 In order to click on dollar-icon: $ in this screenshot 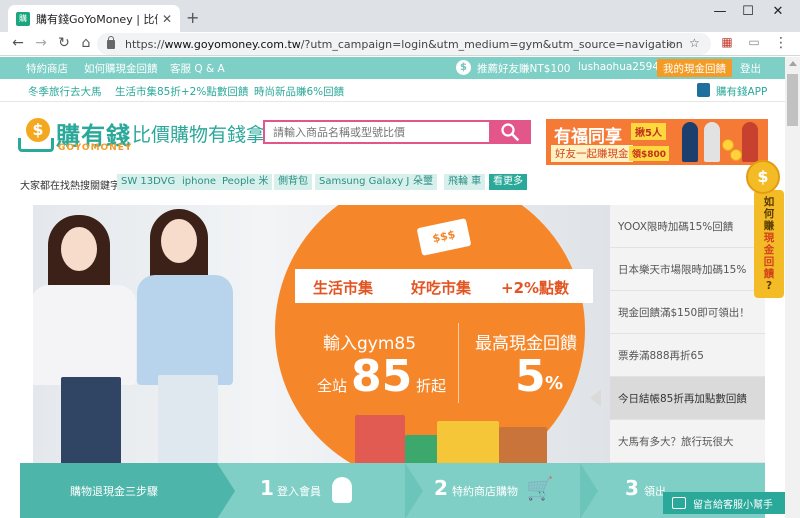, I will do `click(463, 67)`.